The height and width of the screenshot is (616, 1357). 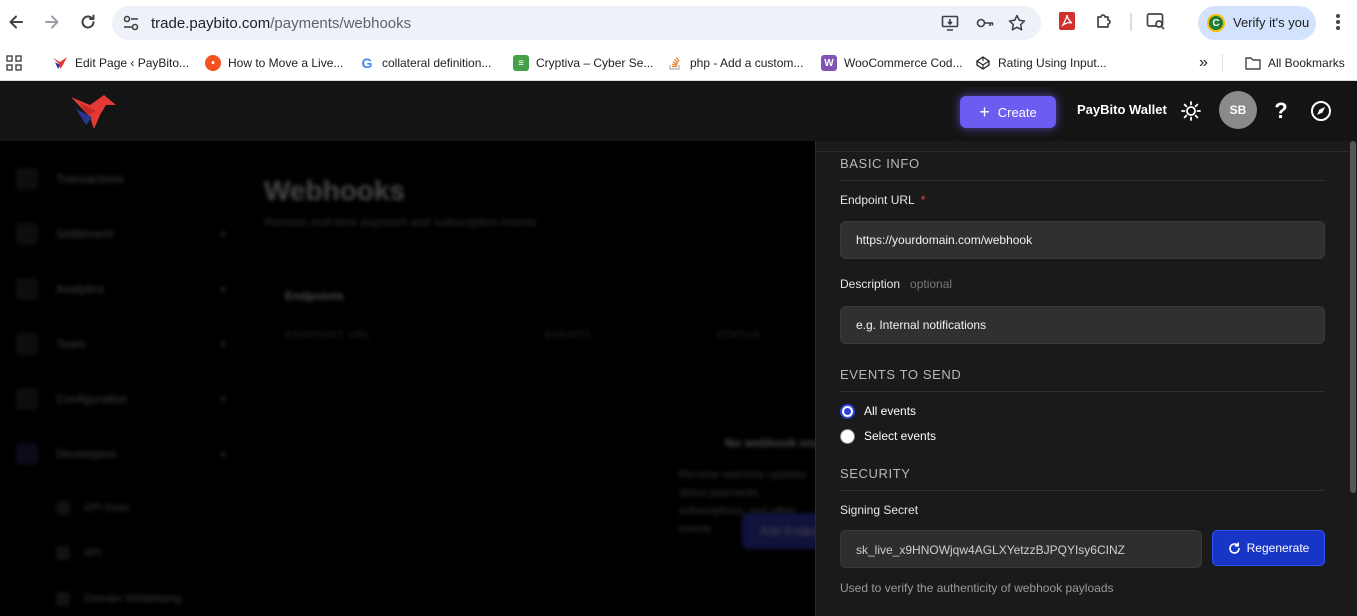 What do you see at coordinates (678, 111) in the screenshot?
I see `app-header: + Create PayBito Wallet SB ?` at bounding box center [678, 111].